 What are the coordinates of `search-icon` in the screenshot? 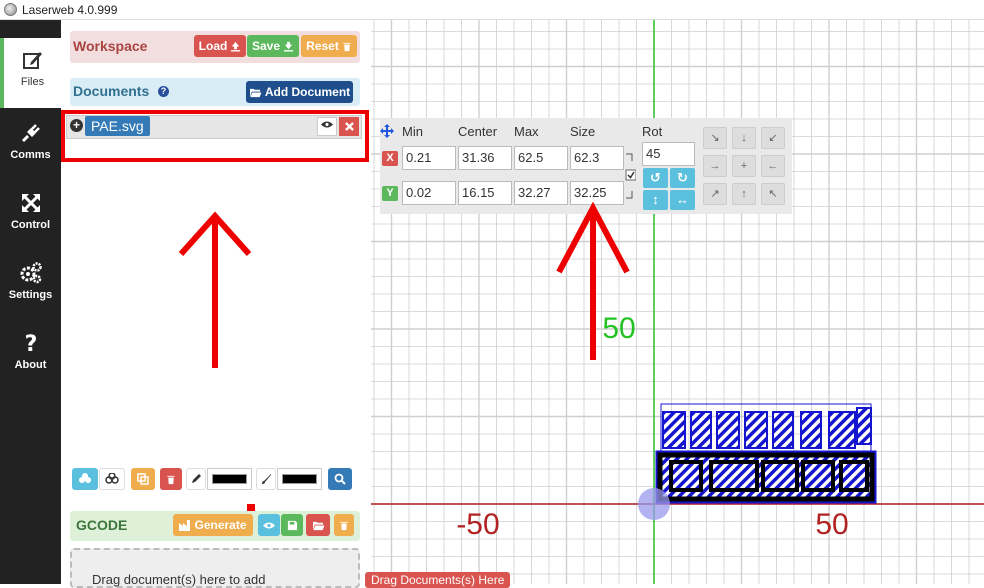 It's located at (340, 479).